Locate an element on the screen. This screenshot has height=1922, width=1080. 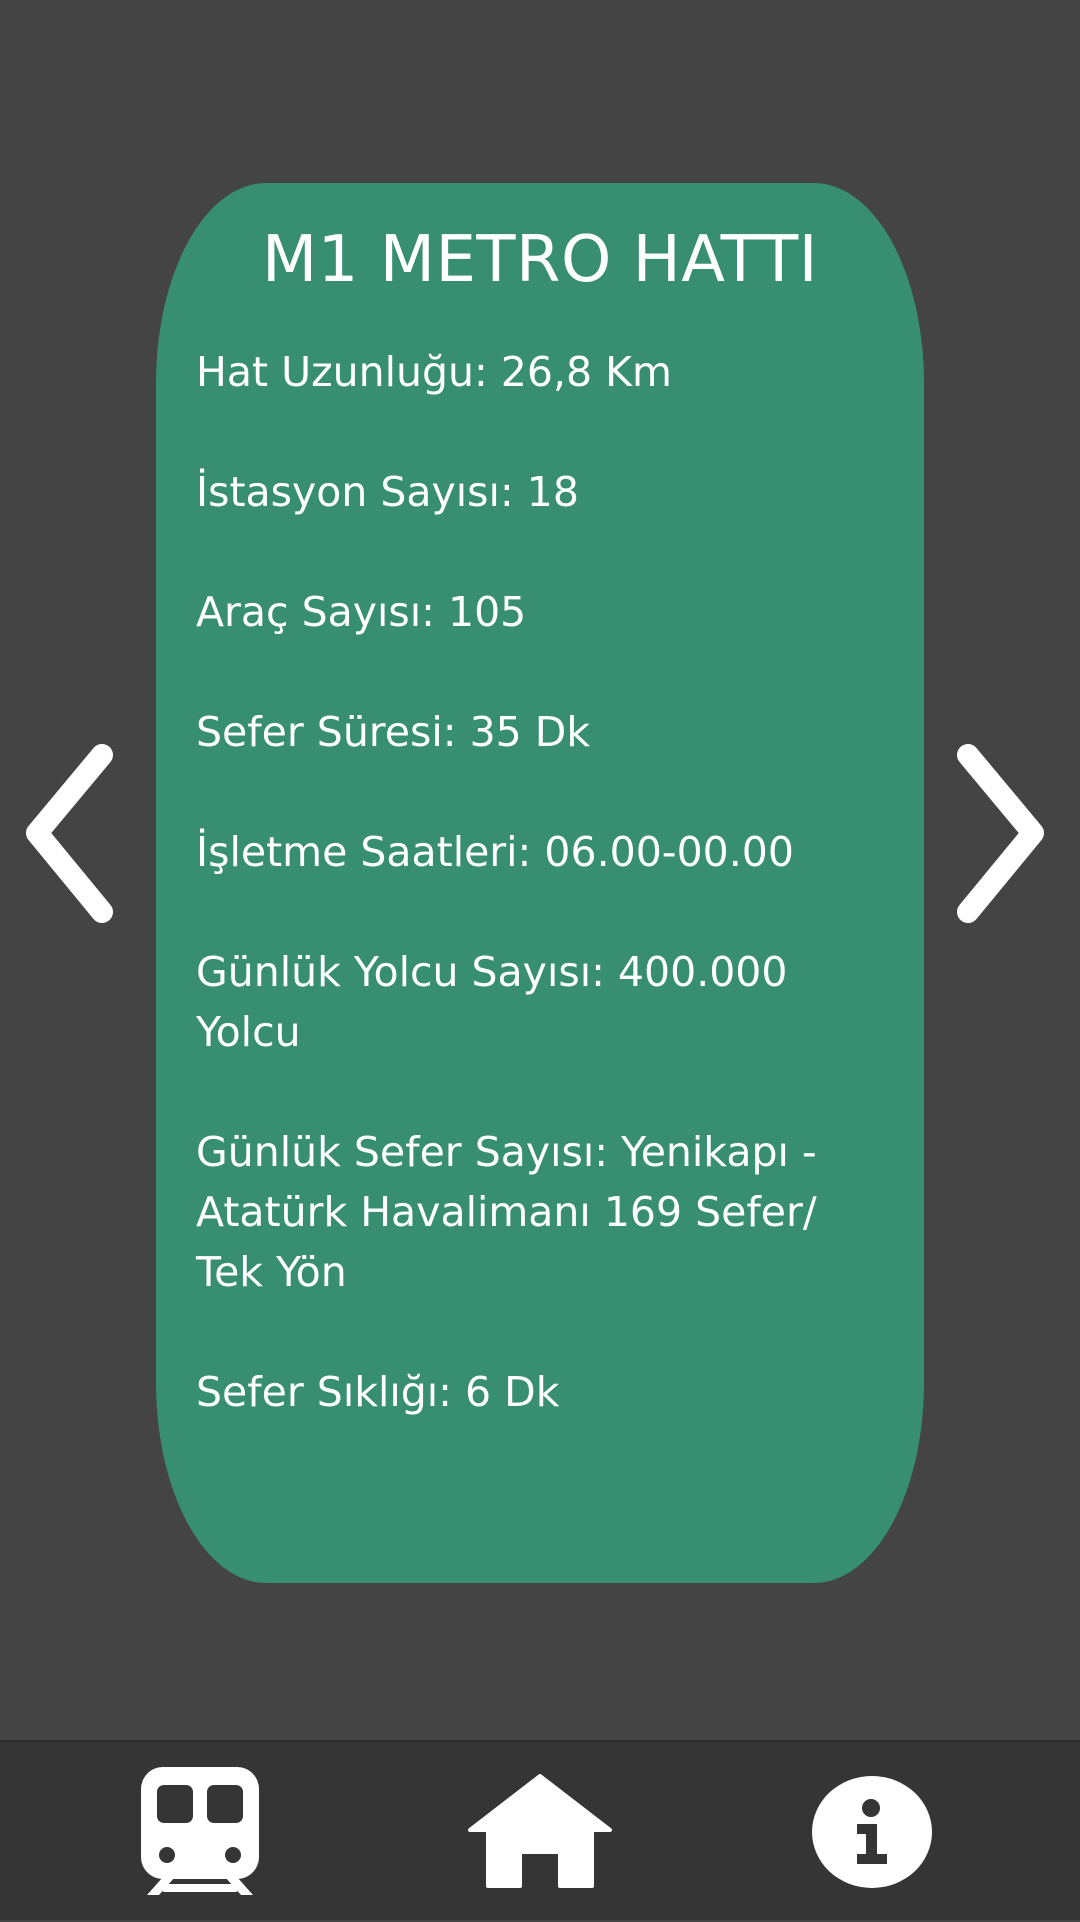
chevron-right-icon is located at coordinates (1000, 833).